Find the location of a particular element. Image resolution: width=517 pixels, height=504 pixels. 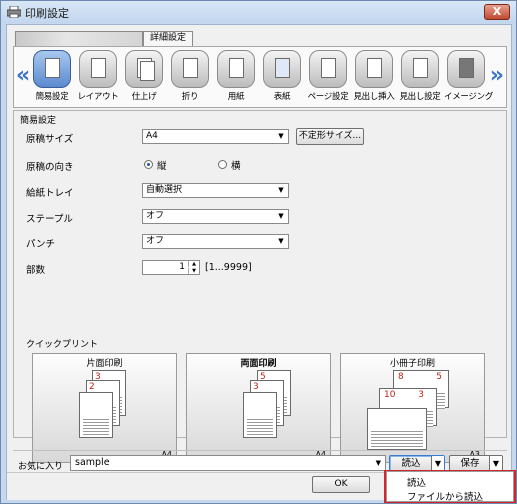

iconbar-item-layout: レイアウト is located at coordinates (98, 76).